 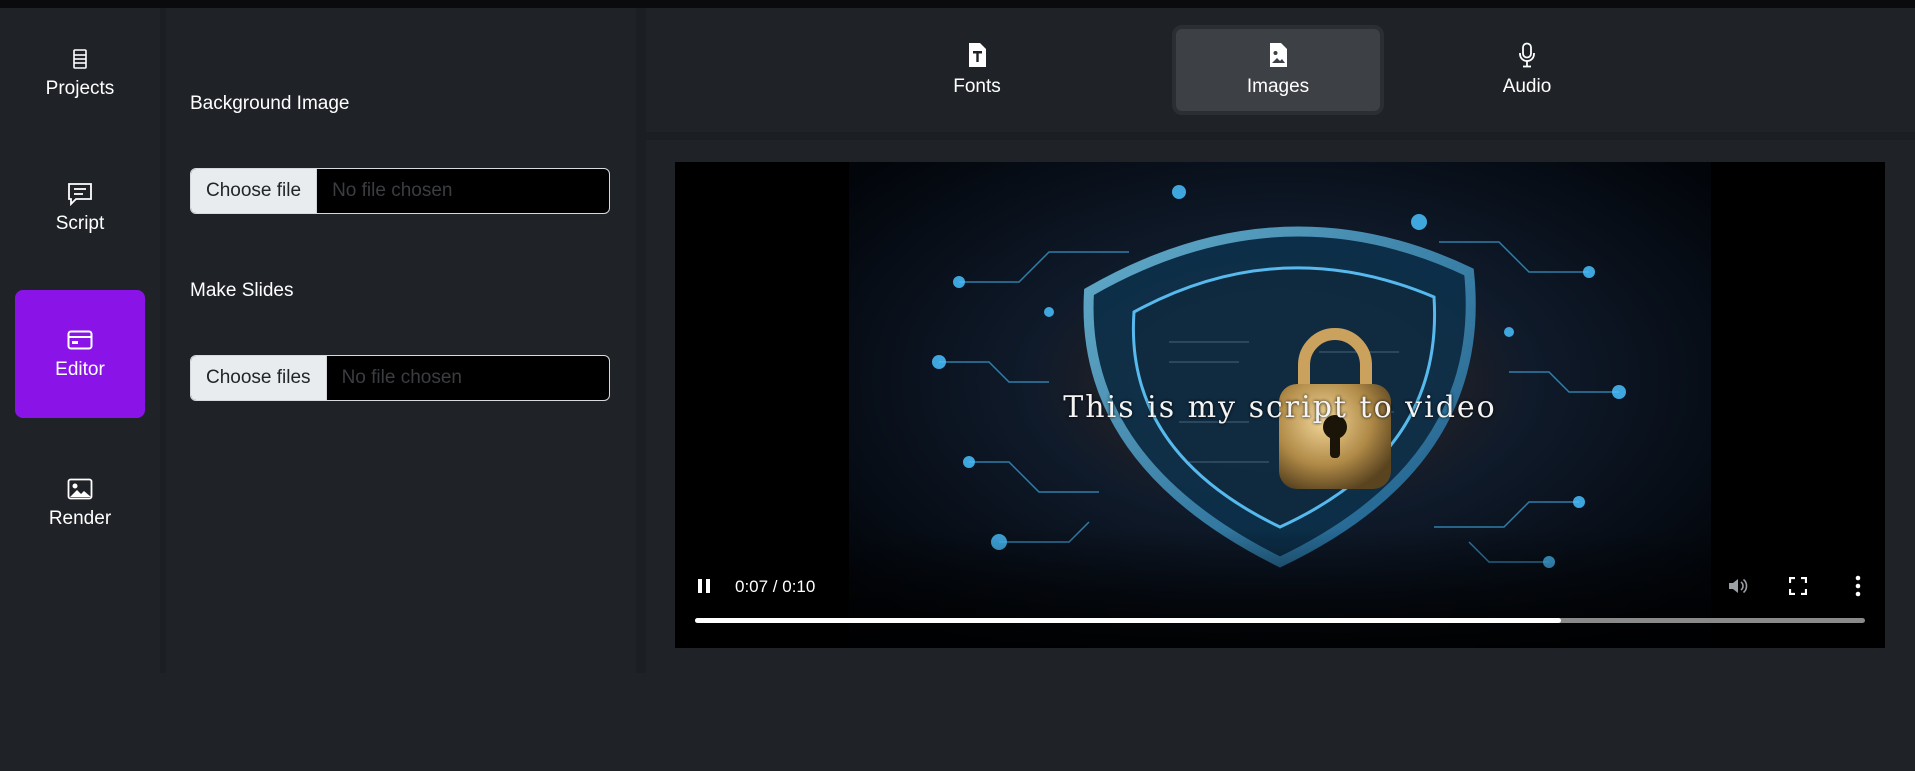 I want to click on tab-label: Audio, so click(x=1527, y=86).